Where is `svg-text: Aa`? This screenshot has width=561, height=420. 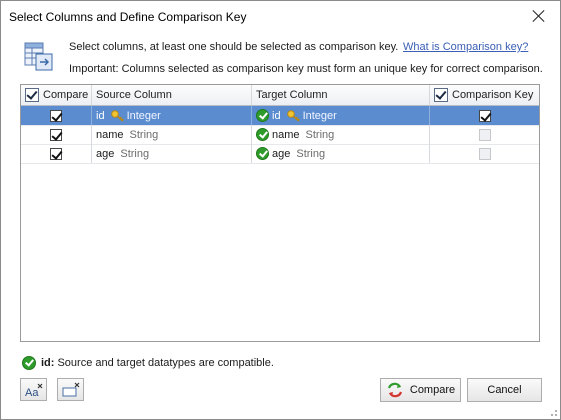 svg-text: Aa is located at coordinates (32, 392).